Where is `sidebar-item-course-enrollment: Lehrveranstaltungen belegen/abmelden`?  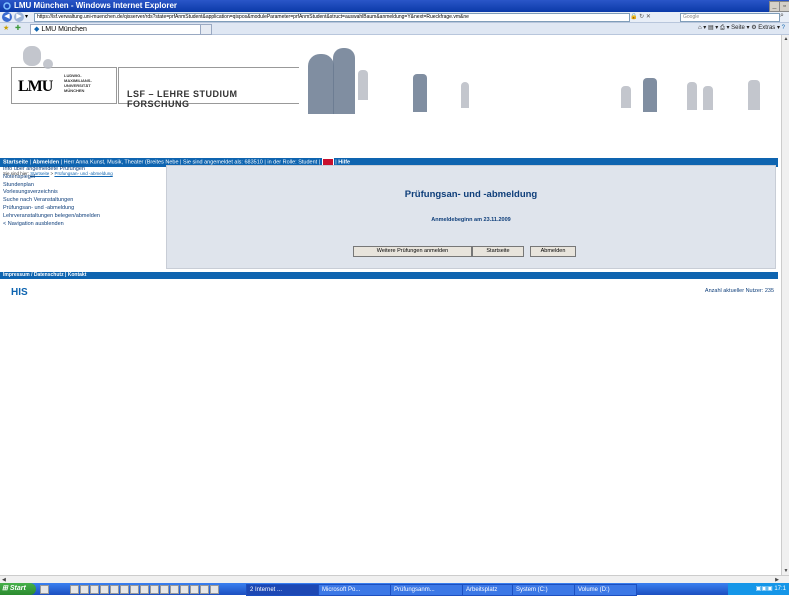
sidebar-item-course-enrollment: Lehrveranstaltungen belegen/abmelden is located at coordinates (83, 217).